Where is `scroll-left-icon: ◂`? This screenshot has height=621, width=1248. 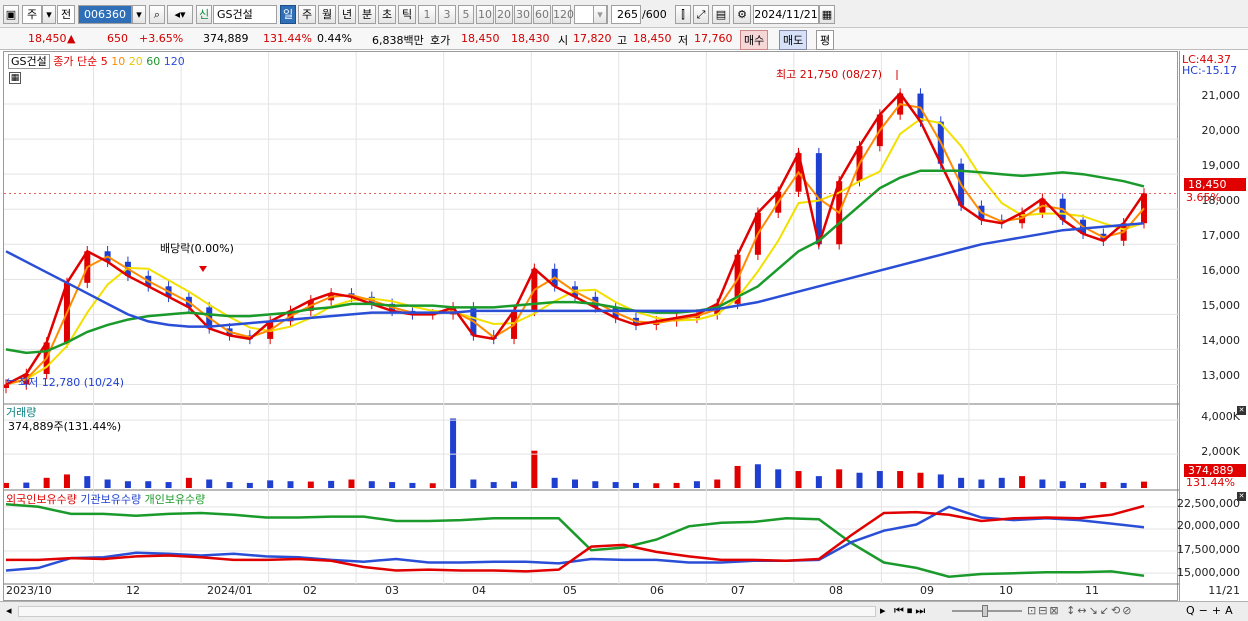 scroll-left-icon: ◂ is located at coordinates (9, 610).